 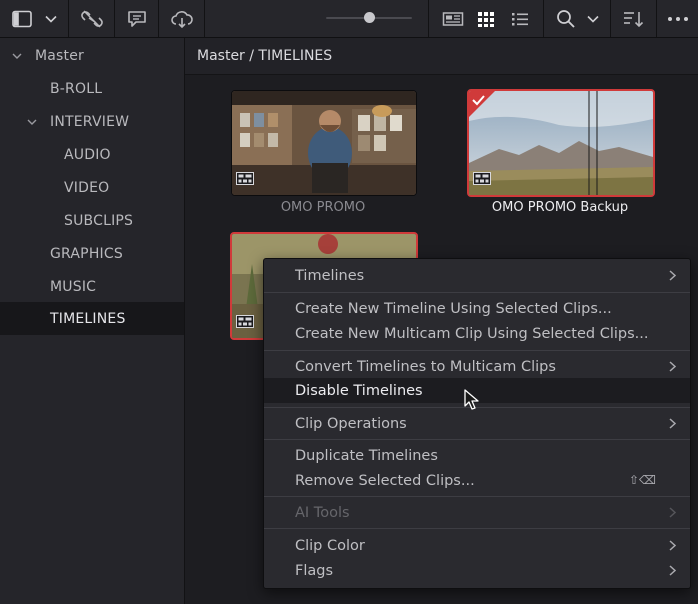 I want to click on clip-name: OMO PROMO, so click(x=323, y=207).